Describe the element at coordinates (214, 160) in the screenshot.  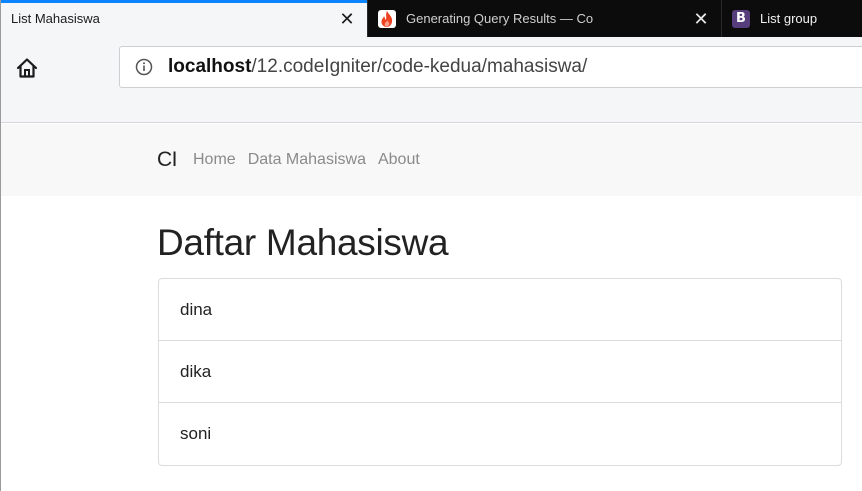
I see `nav-link-home: Home` at that location.